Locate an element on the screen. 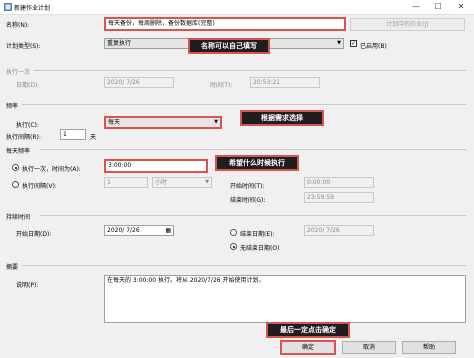 The height and width of the screenshot is (358, 474). end-date-radio is located at coordinates (233, 232).